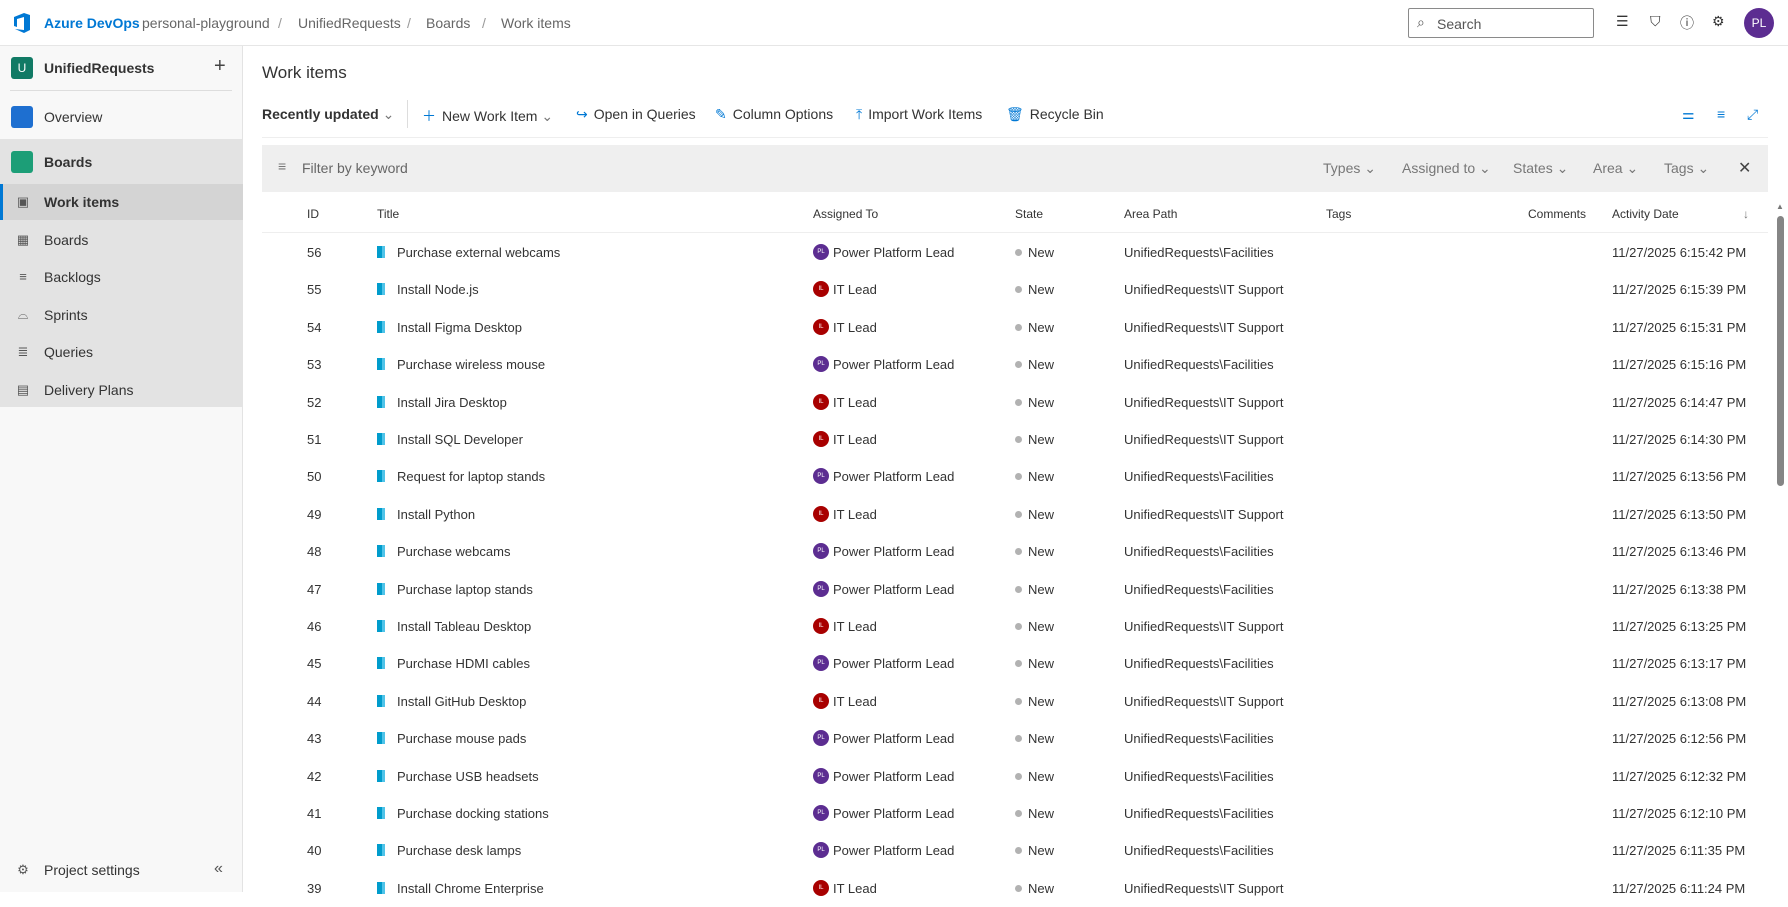 This screenshot has height=907, width=1788. What do you see at coordinates (459, 327) in the screenshot?
I see `cell-title: Install Figma Desktop` at bounding box center [459, 327].